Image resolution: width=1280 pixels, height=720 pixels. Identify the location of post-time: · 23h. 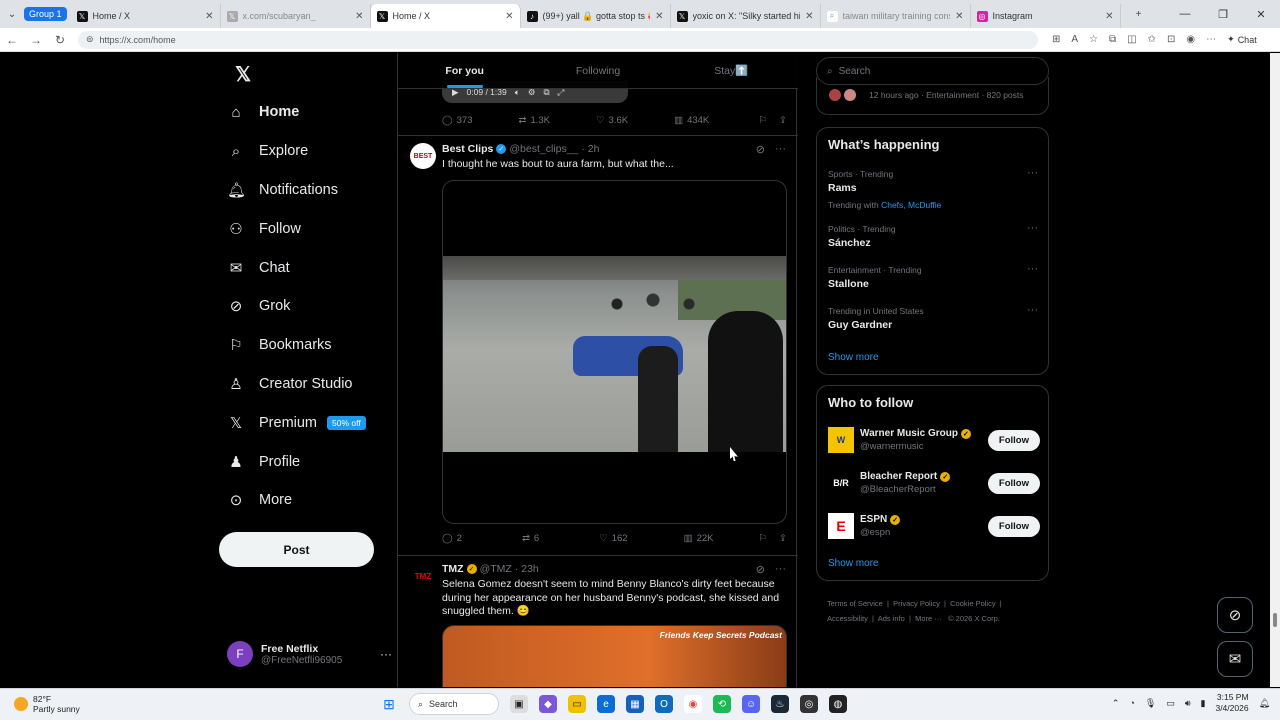
(527, 569).